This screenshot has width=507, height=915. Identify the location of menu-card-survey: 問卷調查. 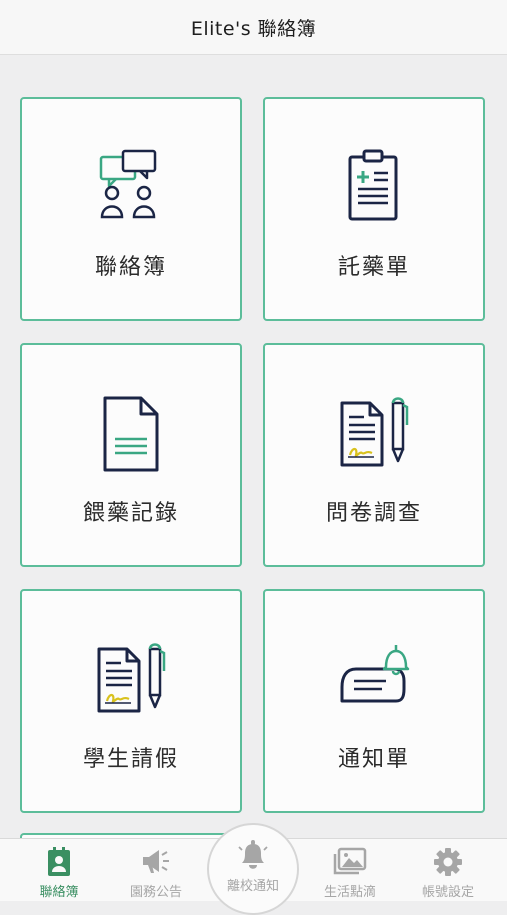
(374, 455).